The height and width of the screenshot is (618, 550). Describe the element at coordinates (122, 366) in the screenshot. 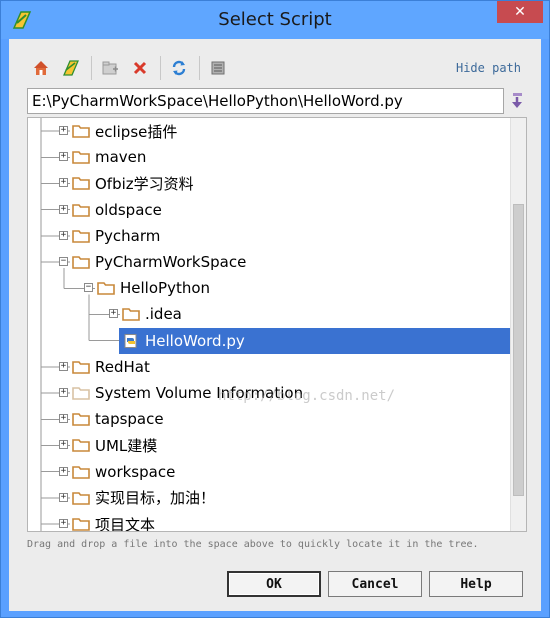

I see `tree-item-label: RedHat` at that location.